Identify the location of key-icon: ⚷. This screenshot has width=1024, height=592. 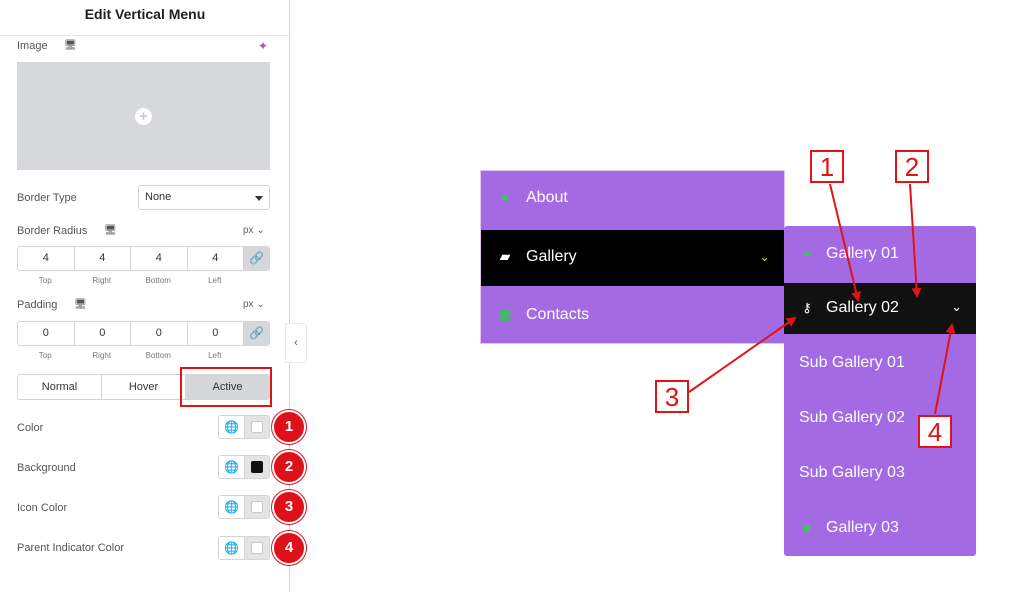
(807, 307).